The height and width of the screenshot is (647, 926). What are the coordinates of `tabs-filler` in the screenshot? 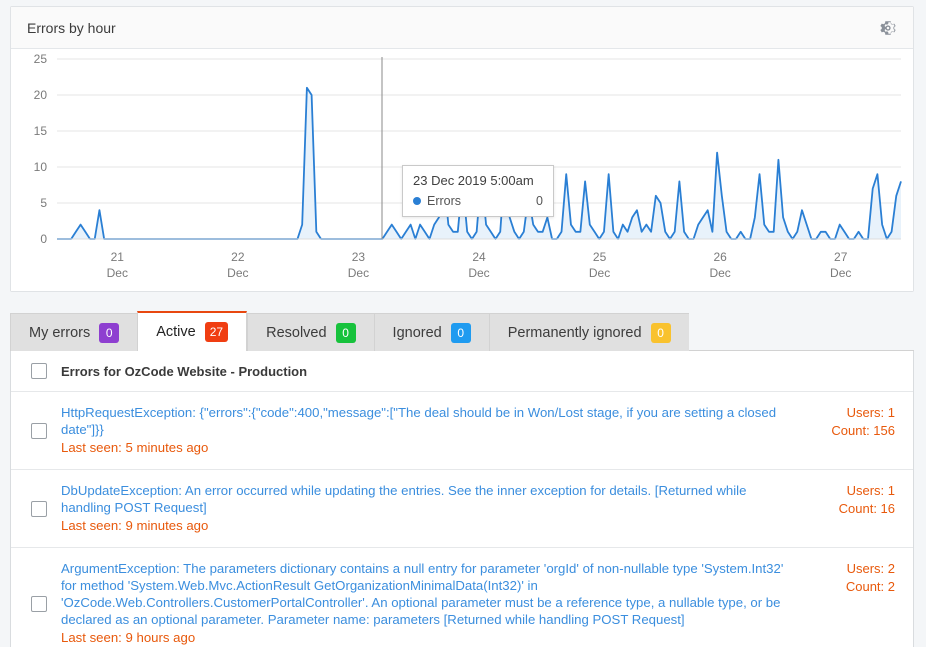 It's located at (801, 331).